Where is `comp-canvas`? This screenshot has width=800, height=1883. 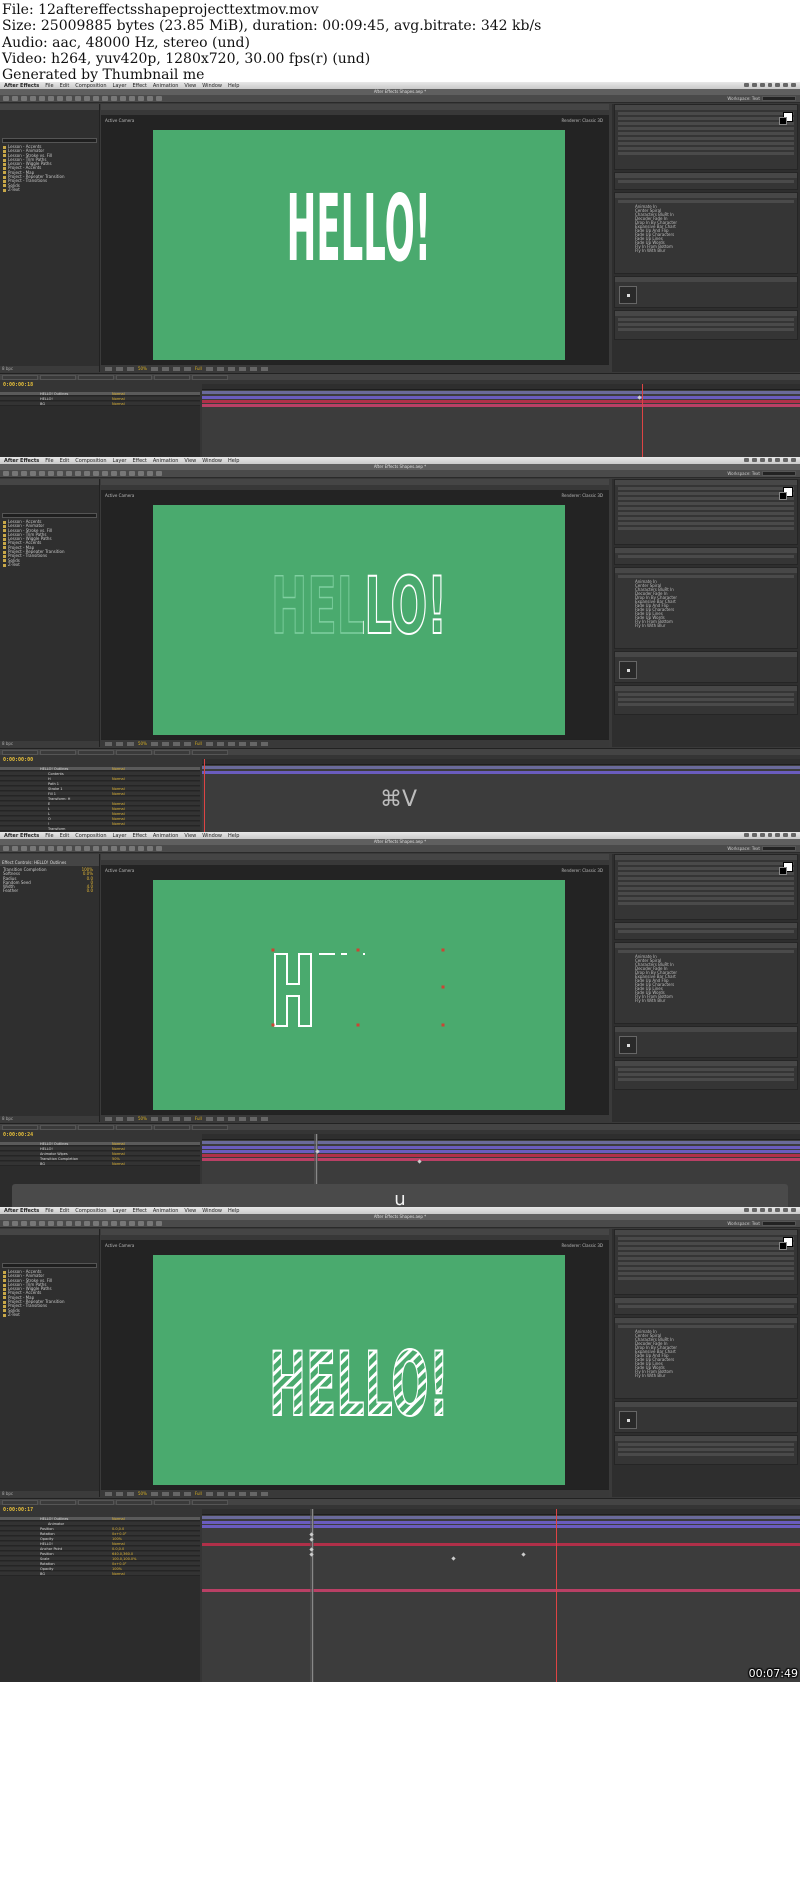 comp-canvas is located at coordinates (359, 995).